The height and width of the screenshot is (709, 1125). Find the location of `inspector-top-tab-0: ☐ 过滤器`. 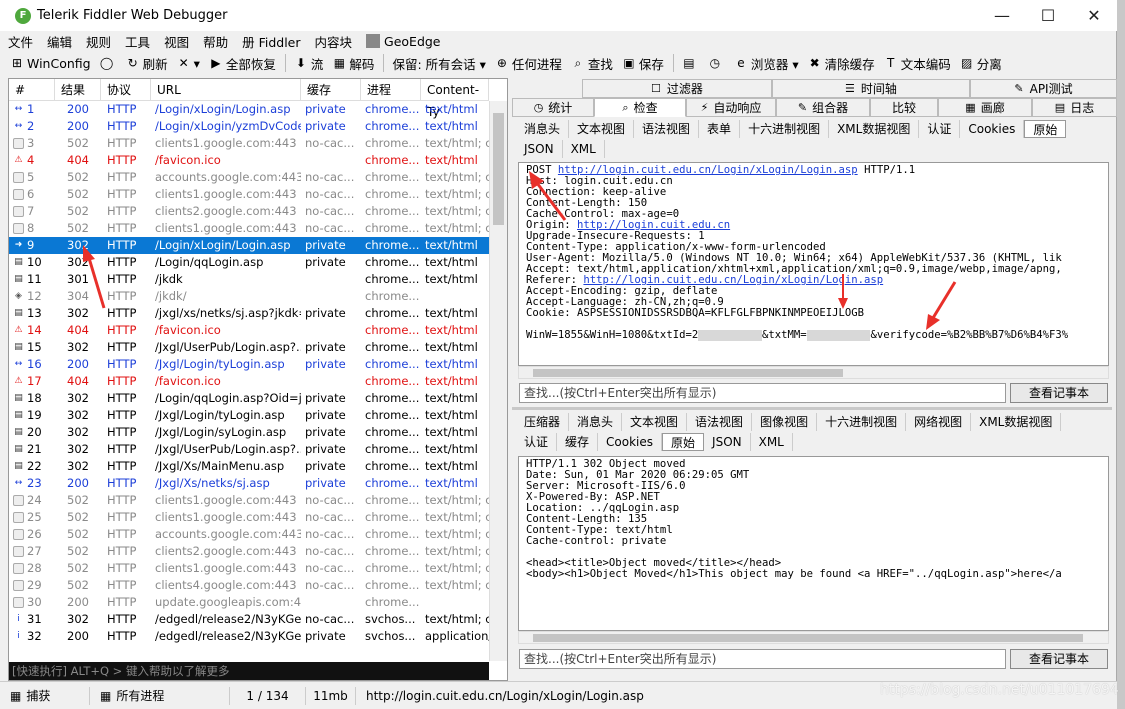

inspector-top-tab-0: ☐ 过滤器 is located at coordinates (677, 88).